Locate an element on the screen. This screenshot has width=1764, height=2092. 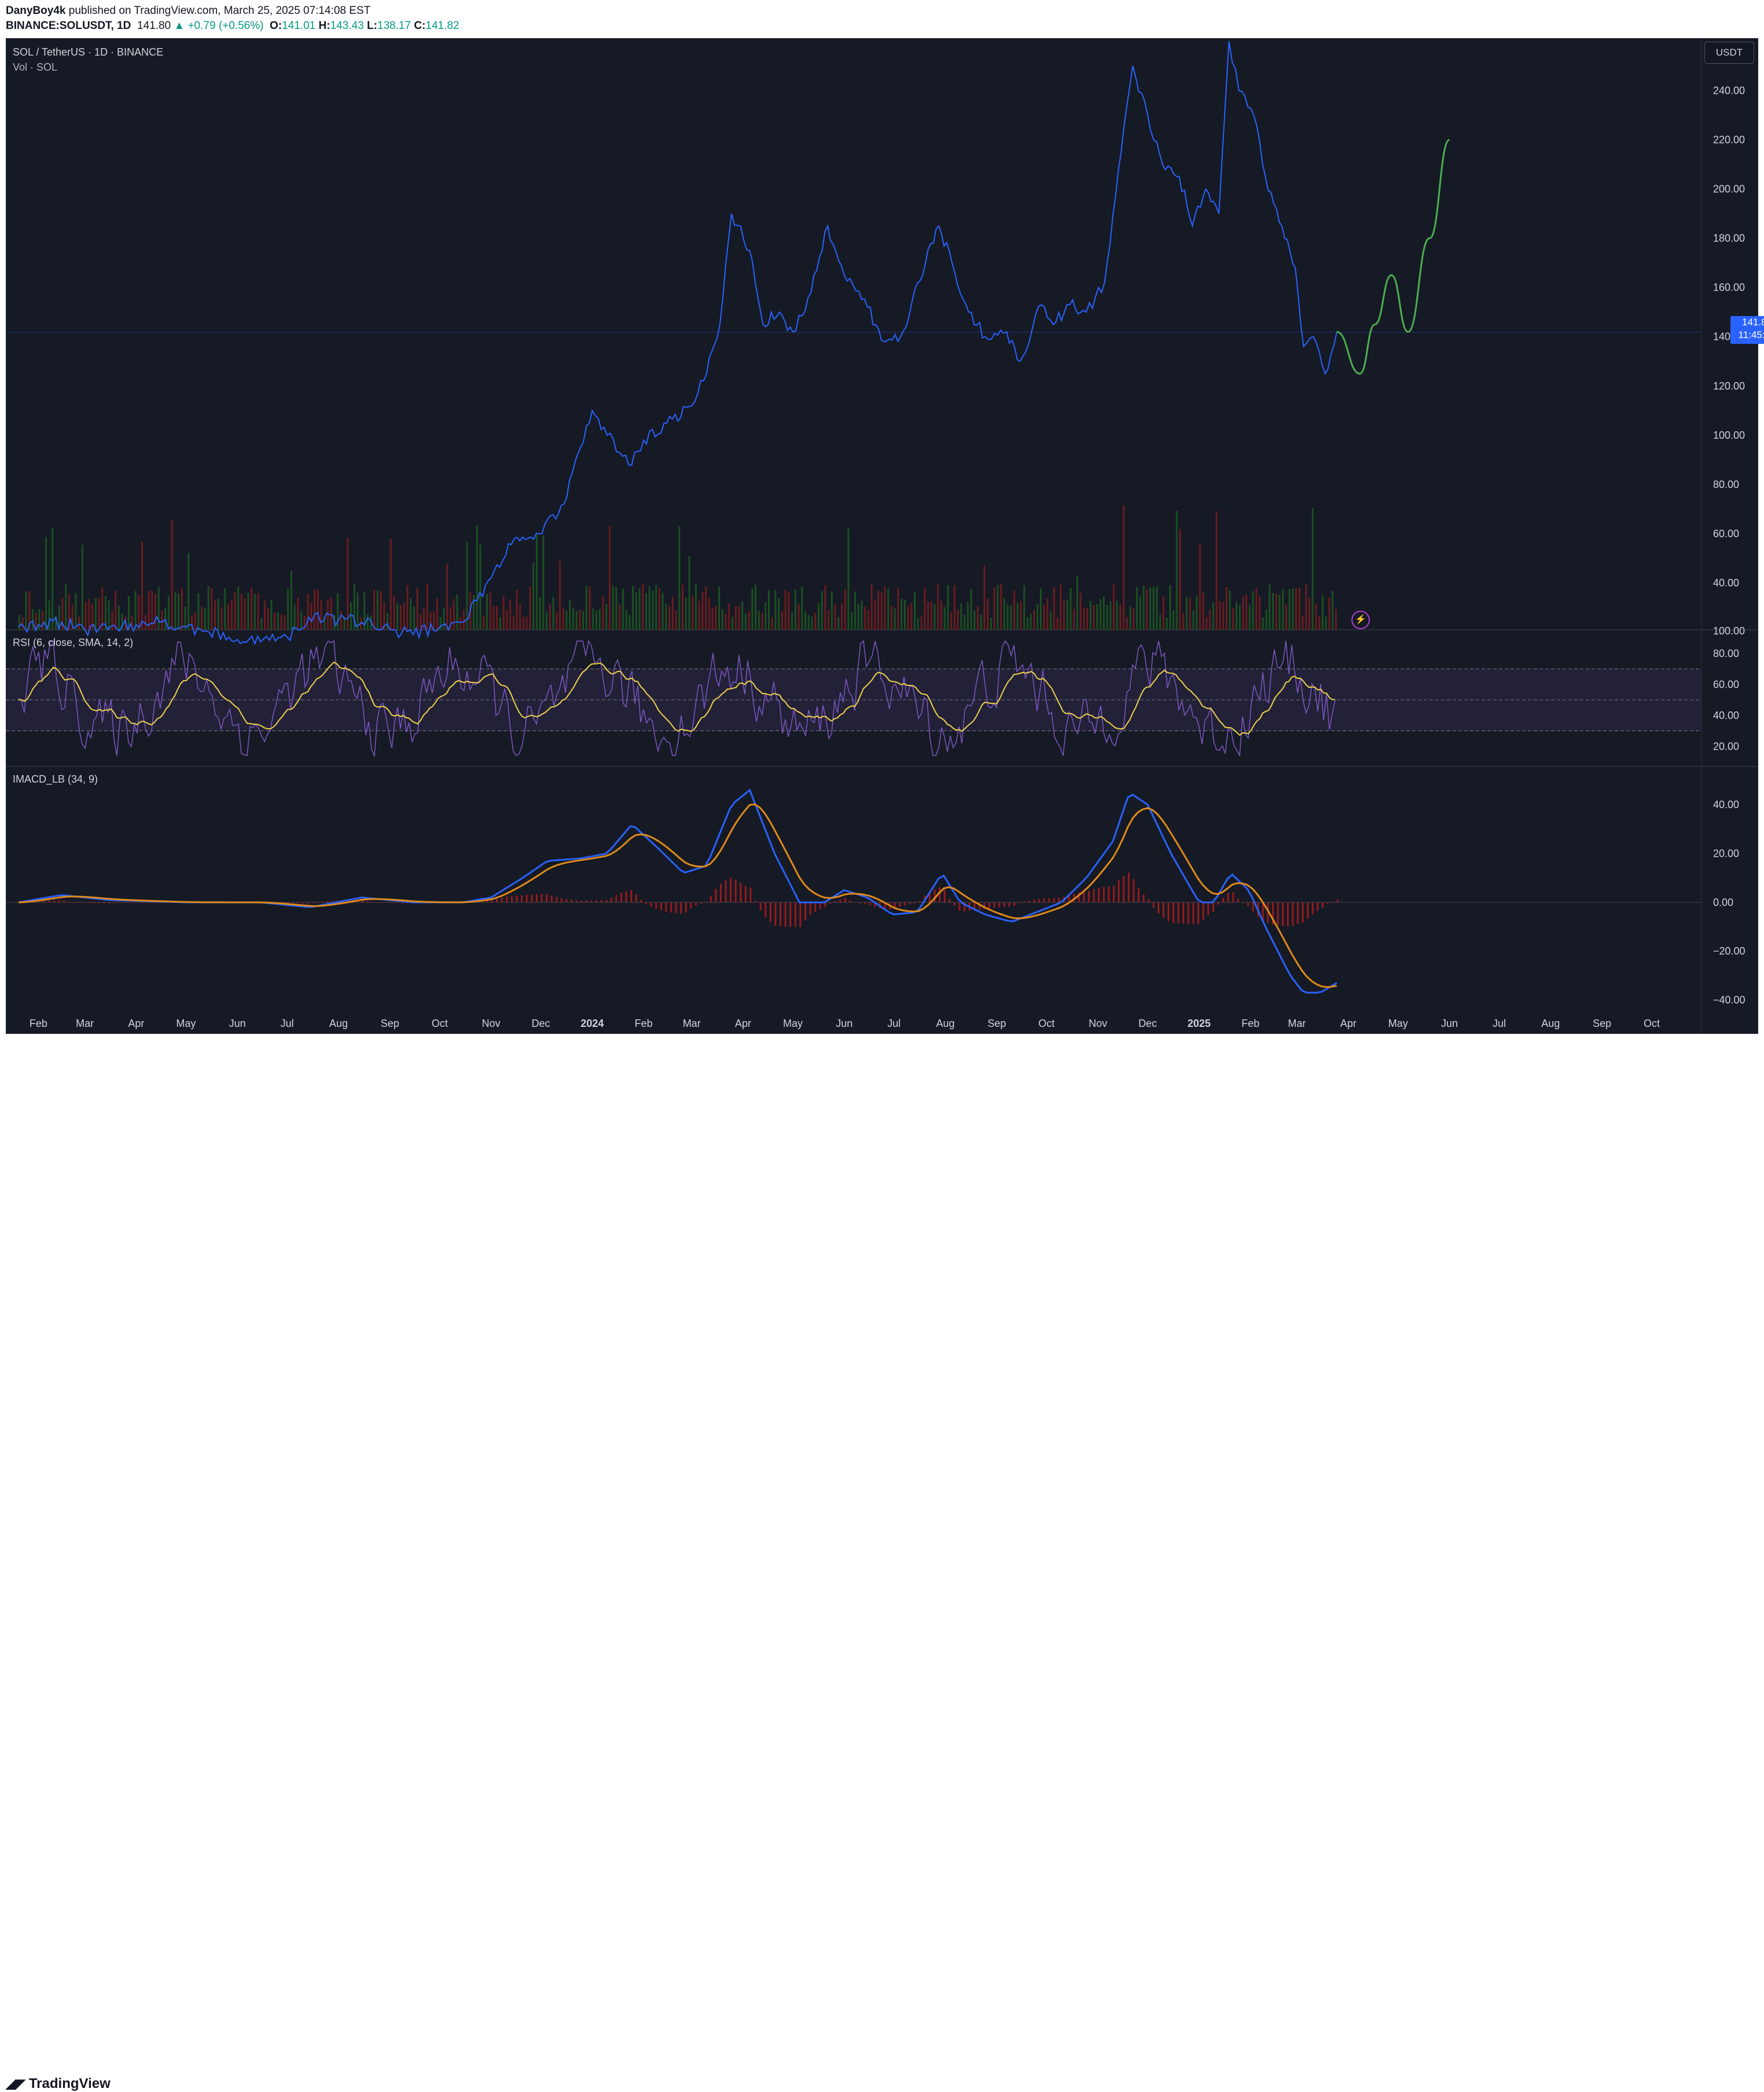
high-label: H: is located at coordinates (324, 26).